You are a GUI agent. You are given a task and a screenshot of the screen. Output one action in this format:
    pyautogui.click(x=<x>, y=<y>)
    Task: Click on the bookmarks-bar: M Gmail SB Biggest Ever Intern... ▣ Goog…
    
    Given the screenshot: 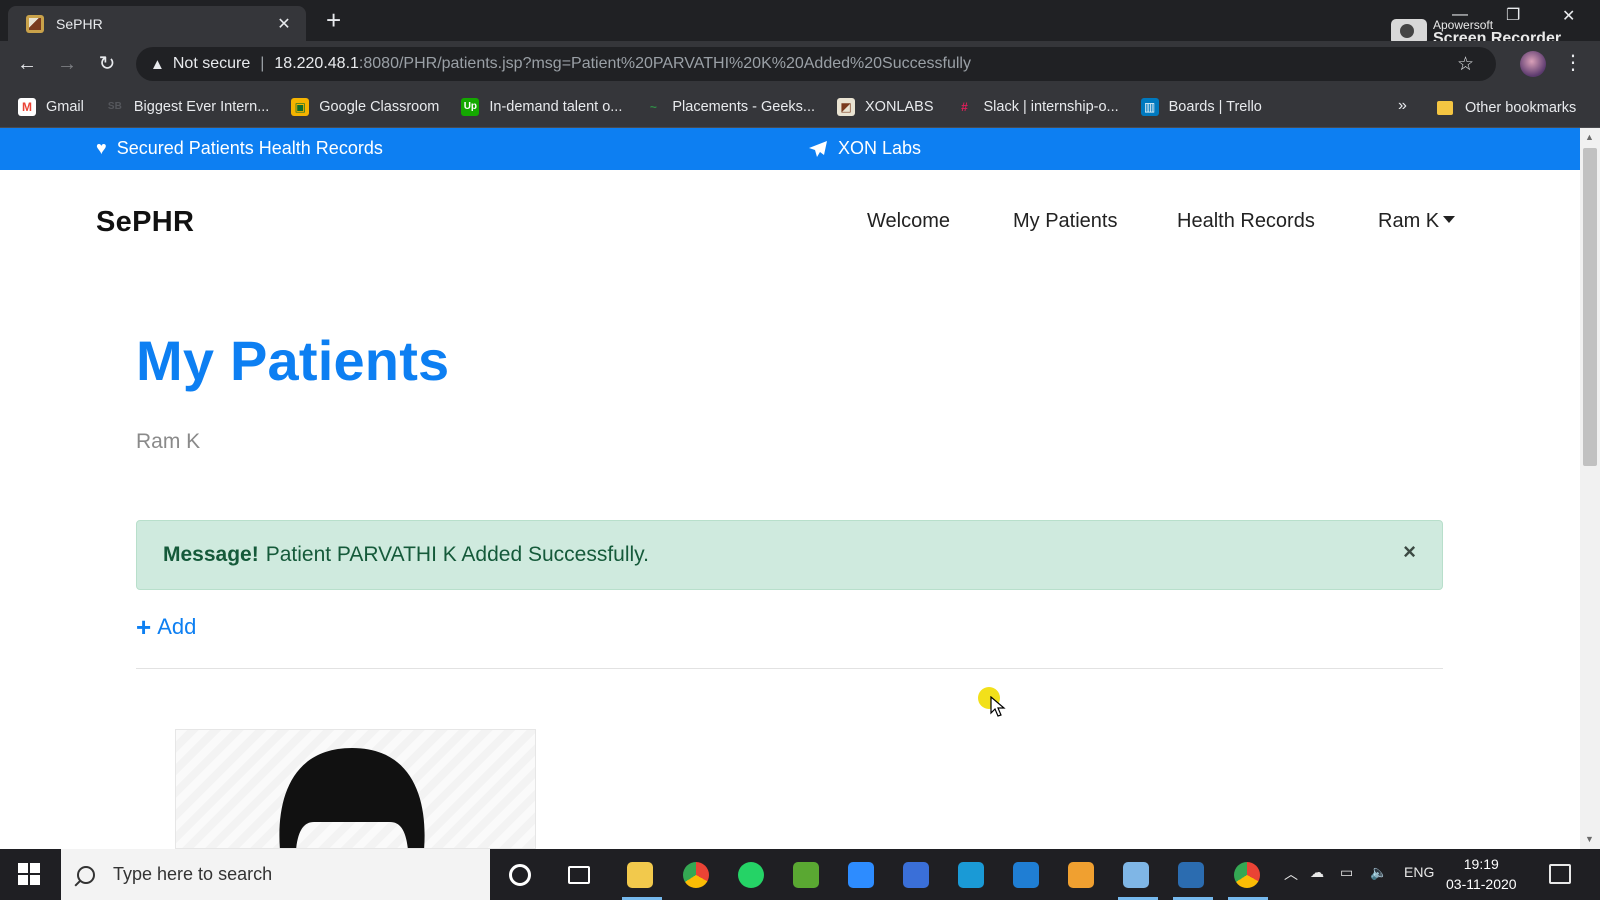 What is the action you would take?
    pyautogui.click(x=800, y=107)
    